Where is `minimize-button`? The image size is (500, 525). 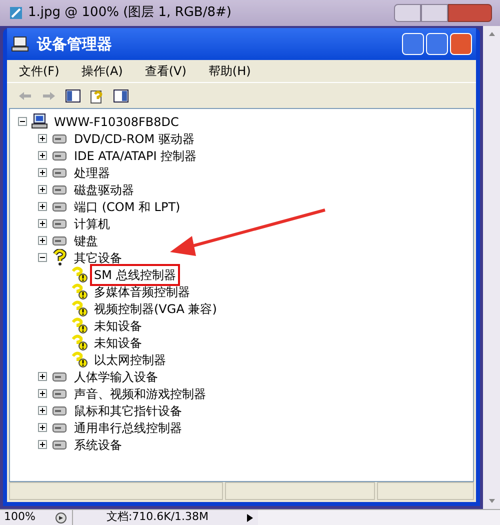
minimize-button is located at coordinates (407, 13).